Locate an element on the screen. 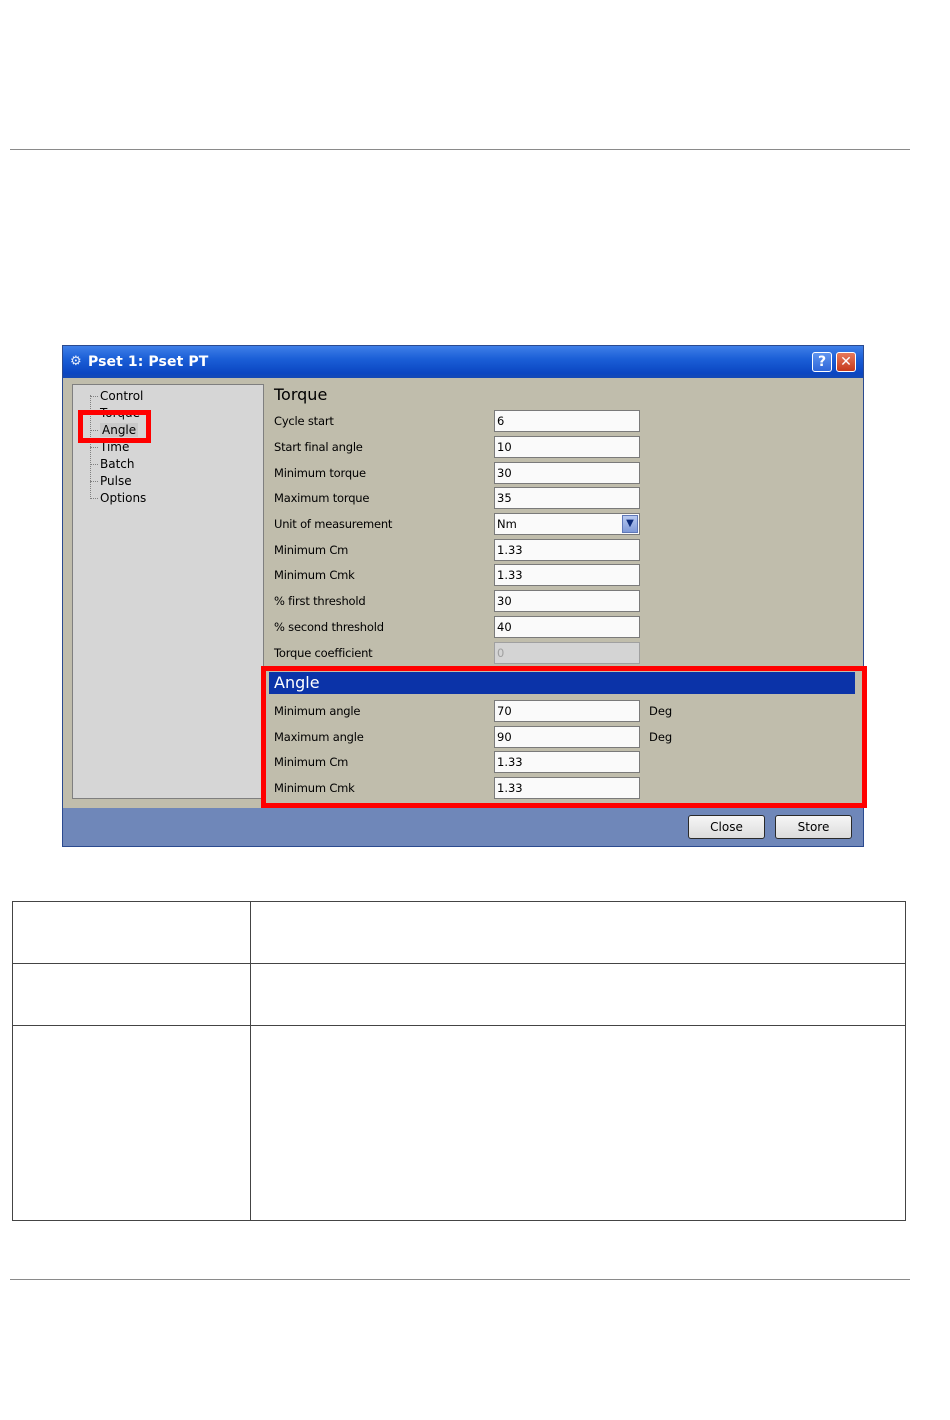 This screenshot has width=950, height=1420. field-label: Start final angle is located at coordinates (318, 447).